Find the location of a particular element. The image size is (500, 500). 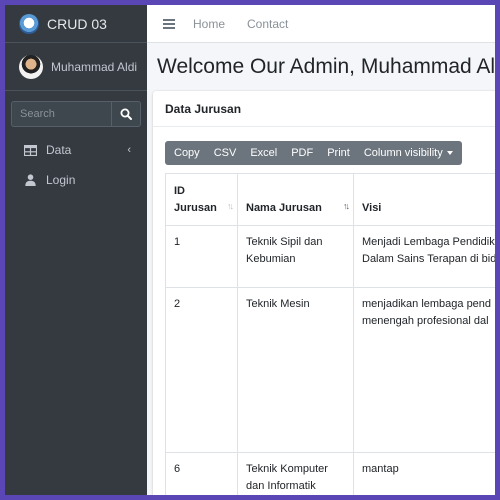

column-header-id: ID Jurusan ↑↓ is located at coordinates (201, 199).